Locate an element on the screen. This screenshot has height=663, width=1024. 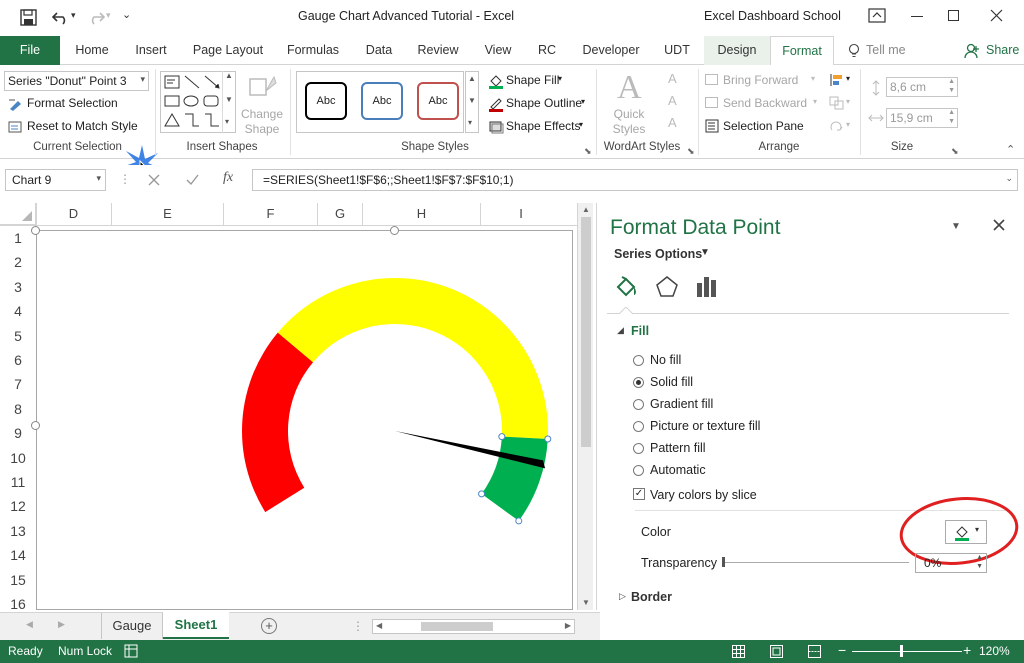
group-objects-icon is located at coordinates (837, 103).